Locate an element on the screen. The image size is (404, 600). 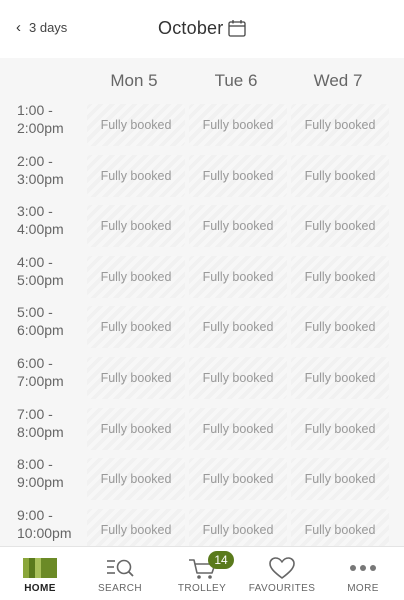
day-header-row: Mon 5 Tue 6 Wed 7 is located at coordinates (202, 81).